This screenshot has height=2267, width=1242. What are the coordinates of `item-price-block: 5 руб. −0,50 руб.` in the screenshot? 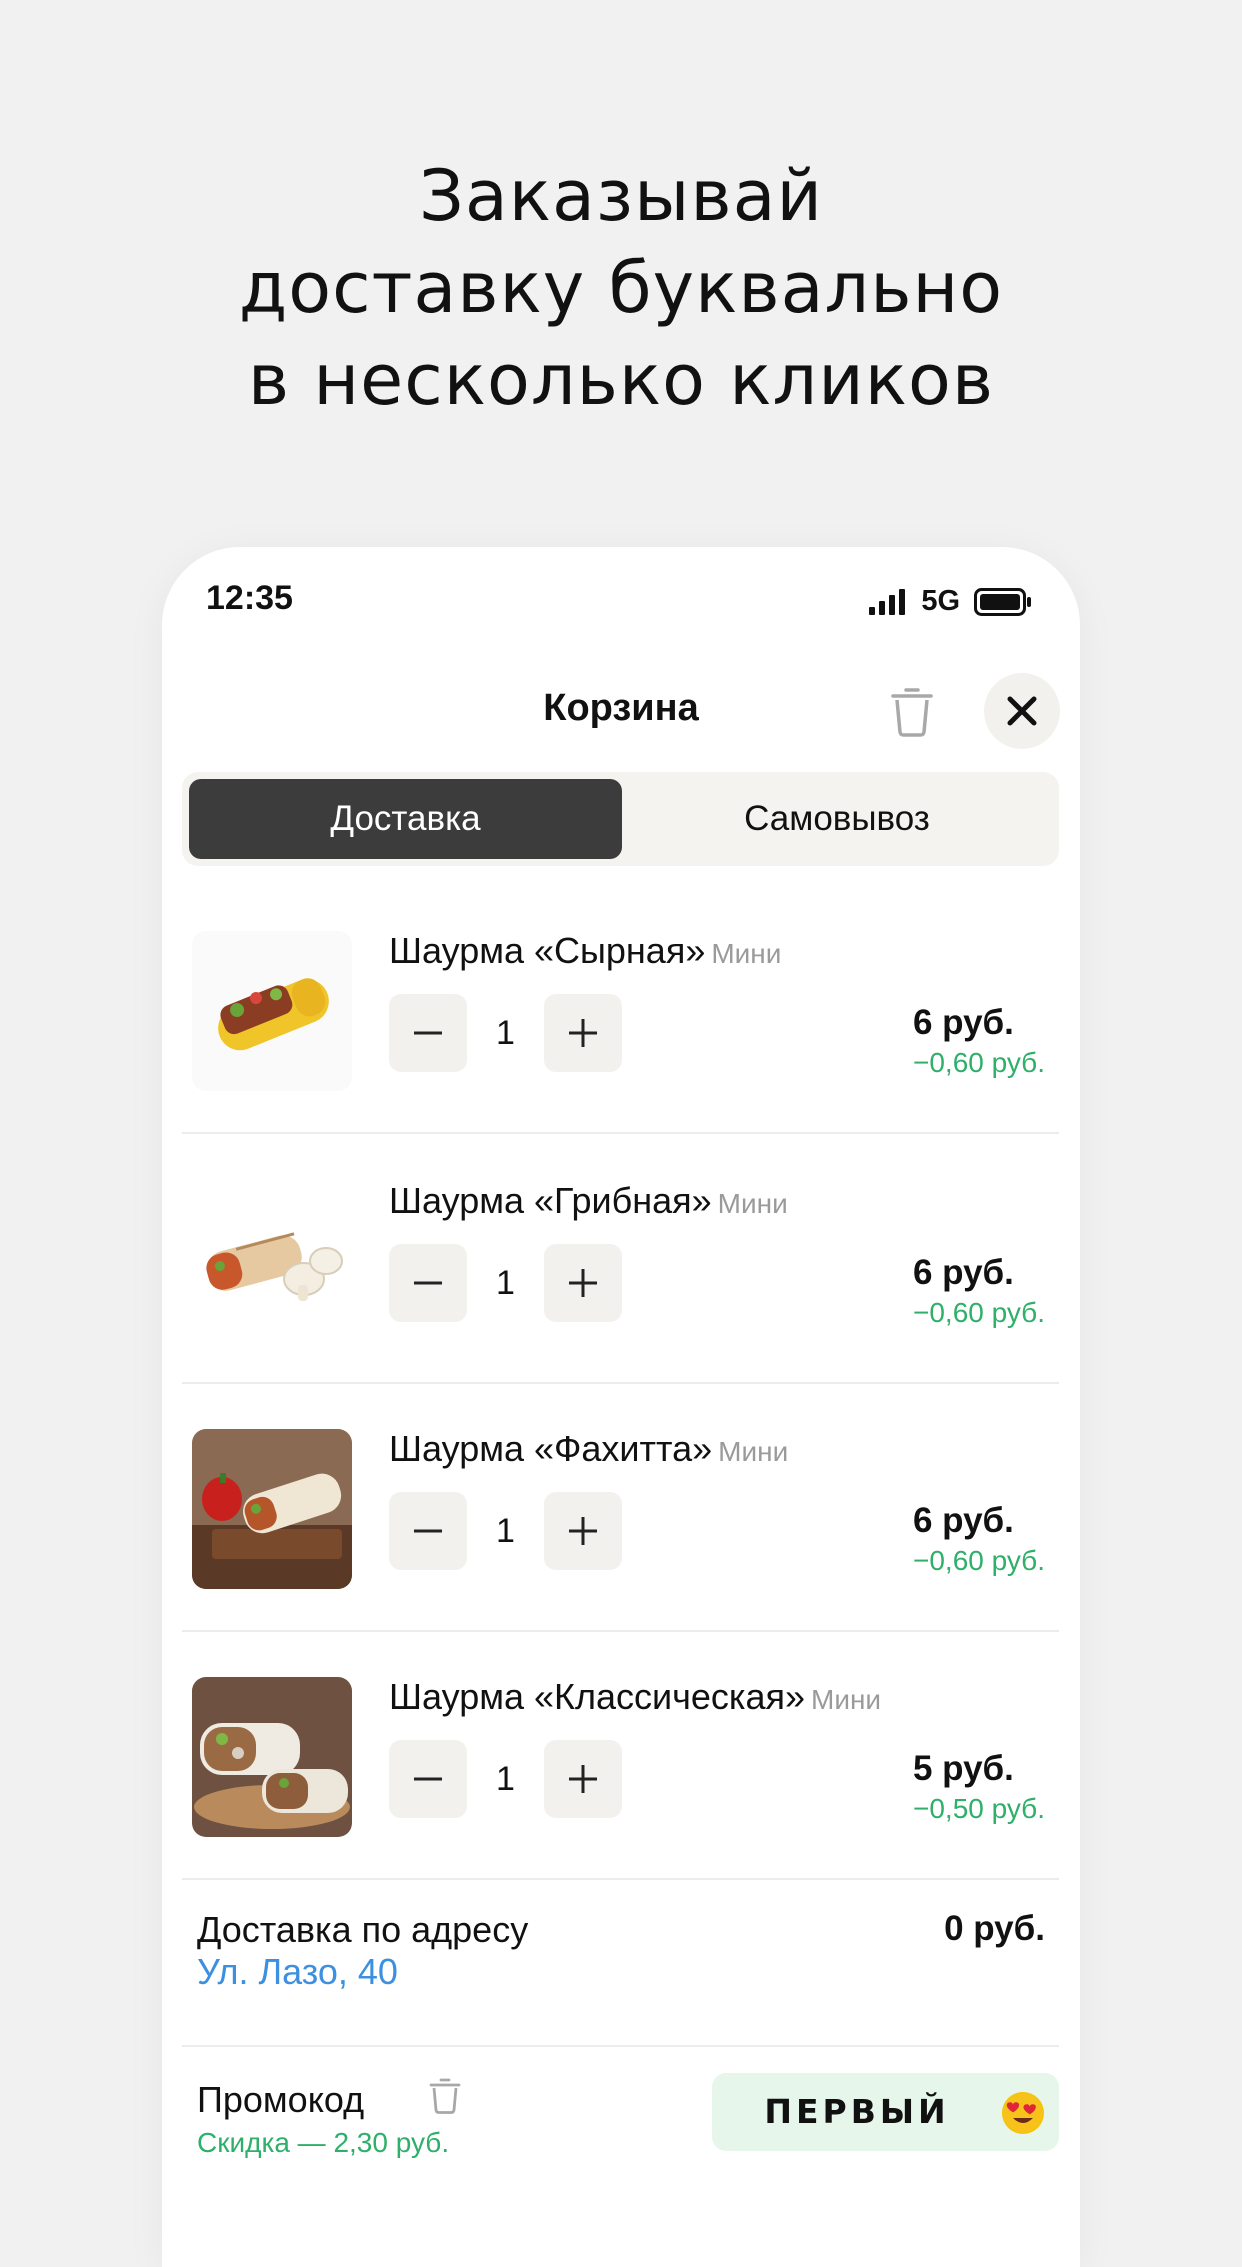 It's located at (979, 1787).